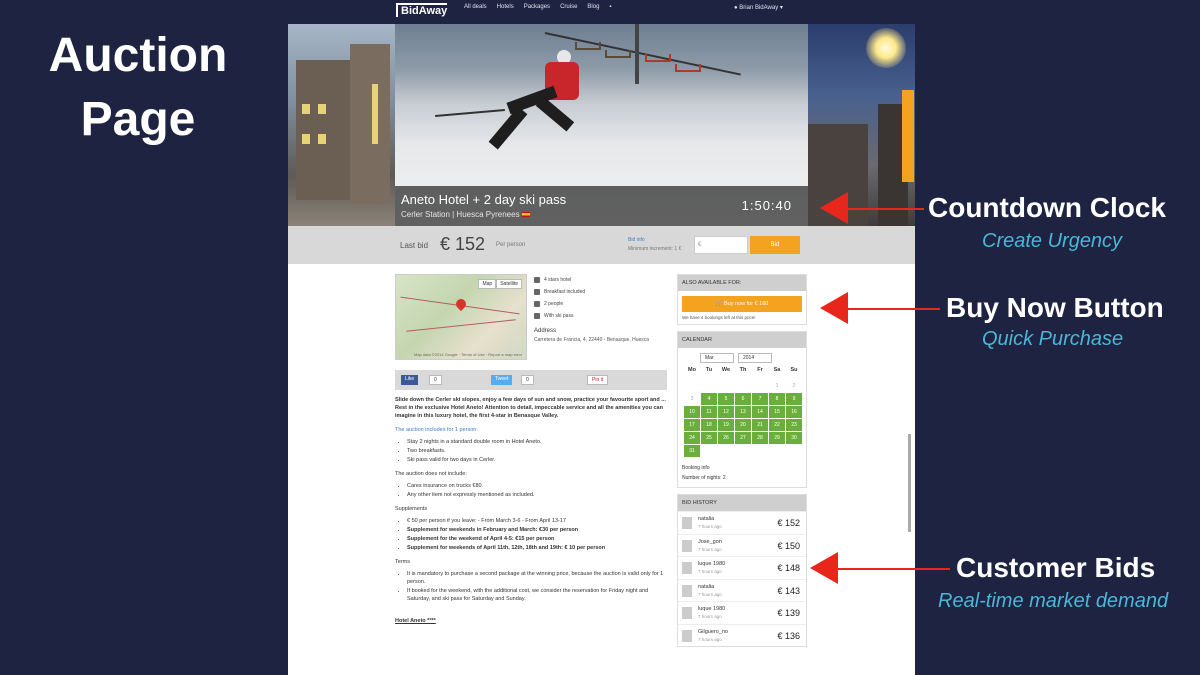 This screenshot has width=1200, height=675. I want to click on calendar-day: 10, so click(692, 412).